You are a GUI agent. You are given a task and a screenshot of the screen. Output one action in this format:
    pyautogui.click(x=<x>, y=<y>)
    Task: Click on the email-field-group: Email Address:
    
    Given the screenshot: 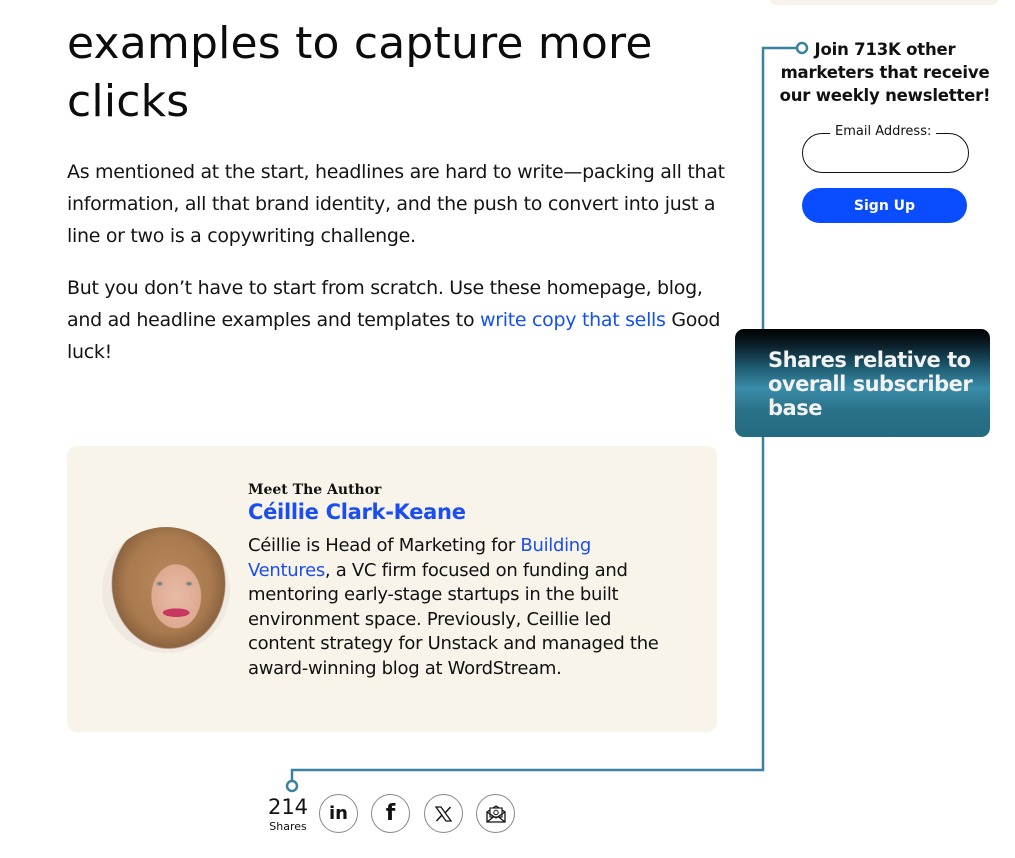 What is the action you would take?
    pyautogui.click(x=885, y=148)
    